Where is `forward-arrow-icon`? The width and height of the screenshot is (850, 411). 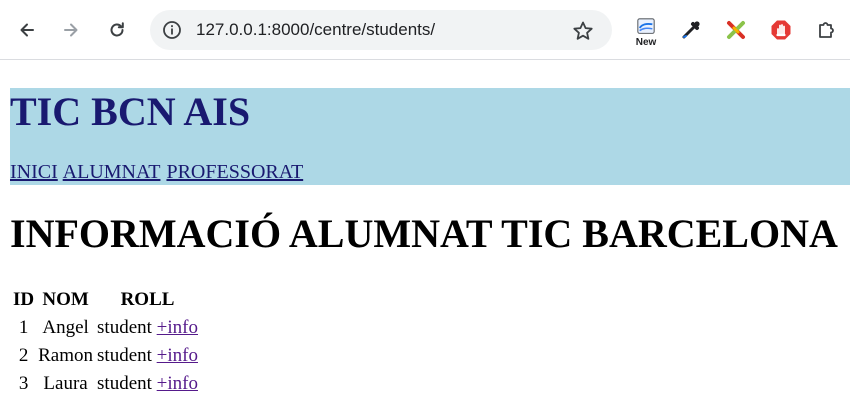 forward-arrow-icon is located at coordinates (71, 30).